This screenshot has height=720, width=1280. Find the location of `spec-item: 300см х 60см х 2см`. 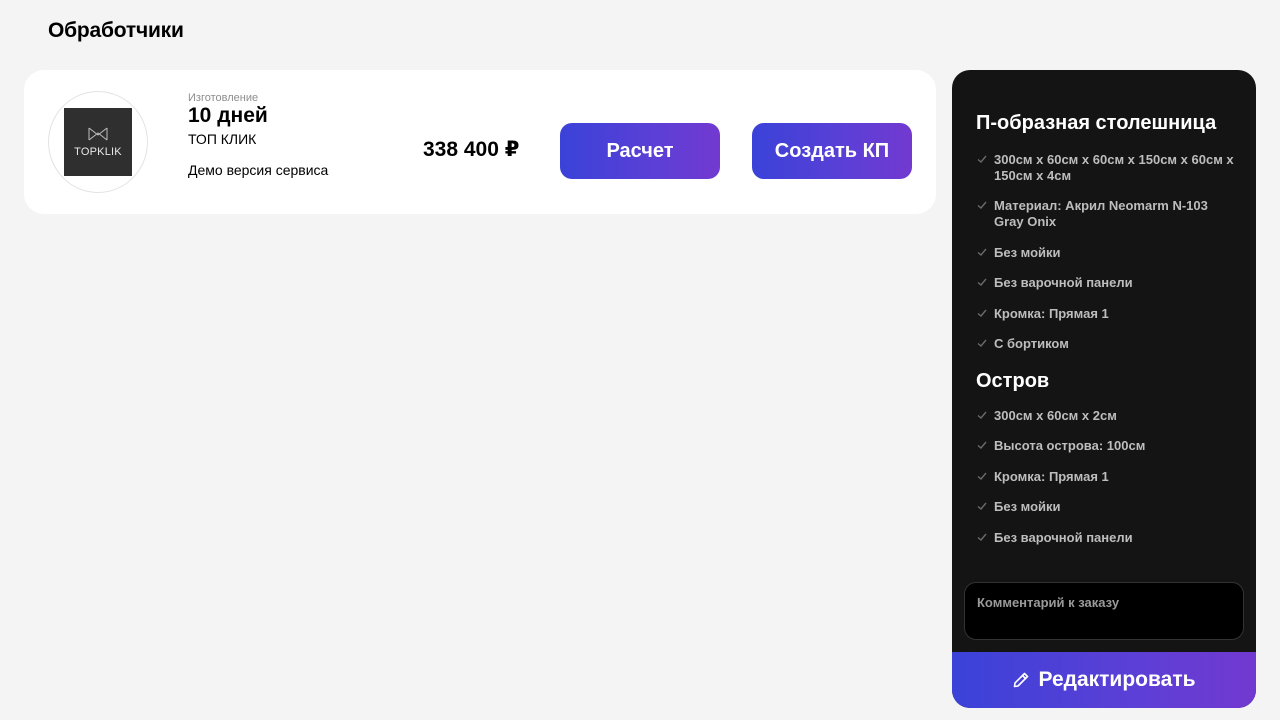

spec-item: 300см х 60см х 2см is located at coordinates (1106, 416).